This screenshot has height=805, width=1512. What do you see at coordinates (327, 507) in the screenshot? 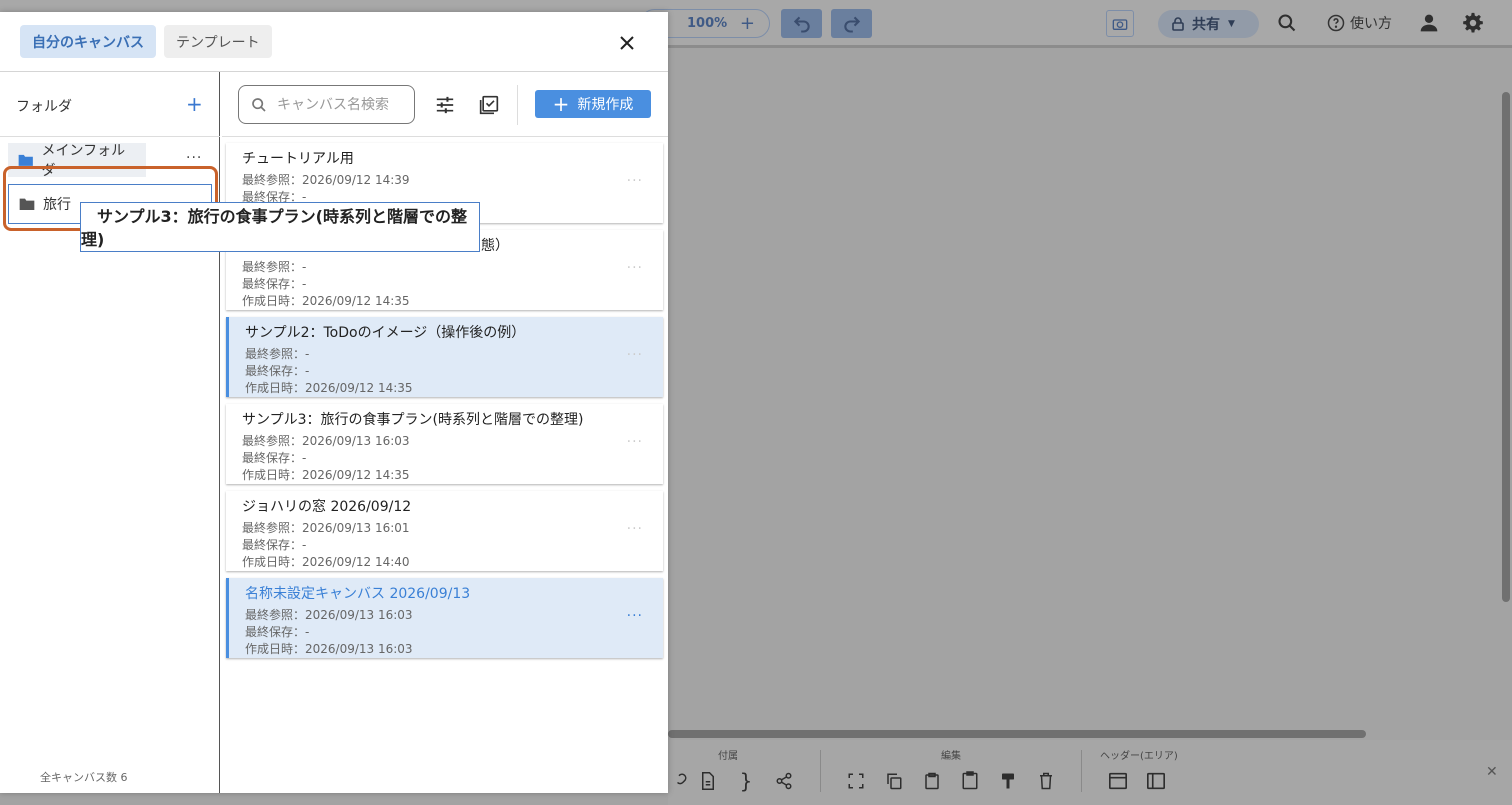
I see `canvas-title: ジョハリの窓 2026/09/12` at bounding box center [327, 507].